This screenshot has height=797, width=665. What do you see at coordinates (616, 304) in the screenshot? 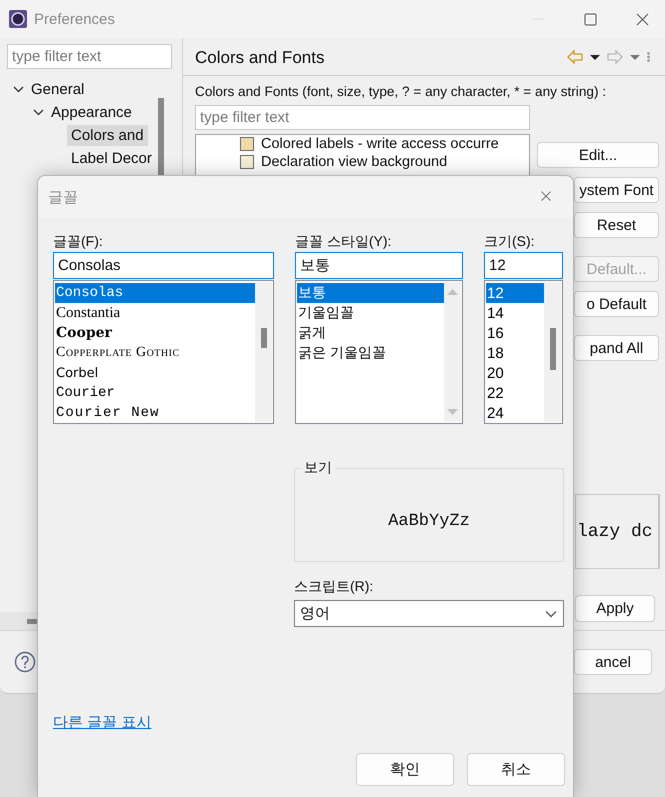
I see `action-button: o Default` at bounding box center [616, 304].